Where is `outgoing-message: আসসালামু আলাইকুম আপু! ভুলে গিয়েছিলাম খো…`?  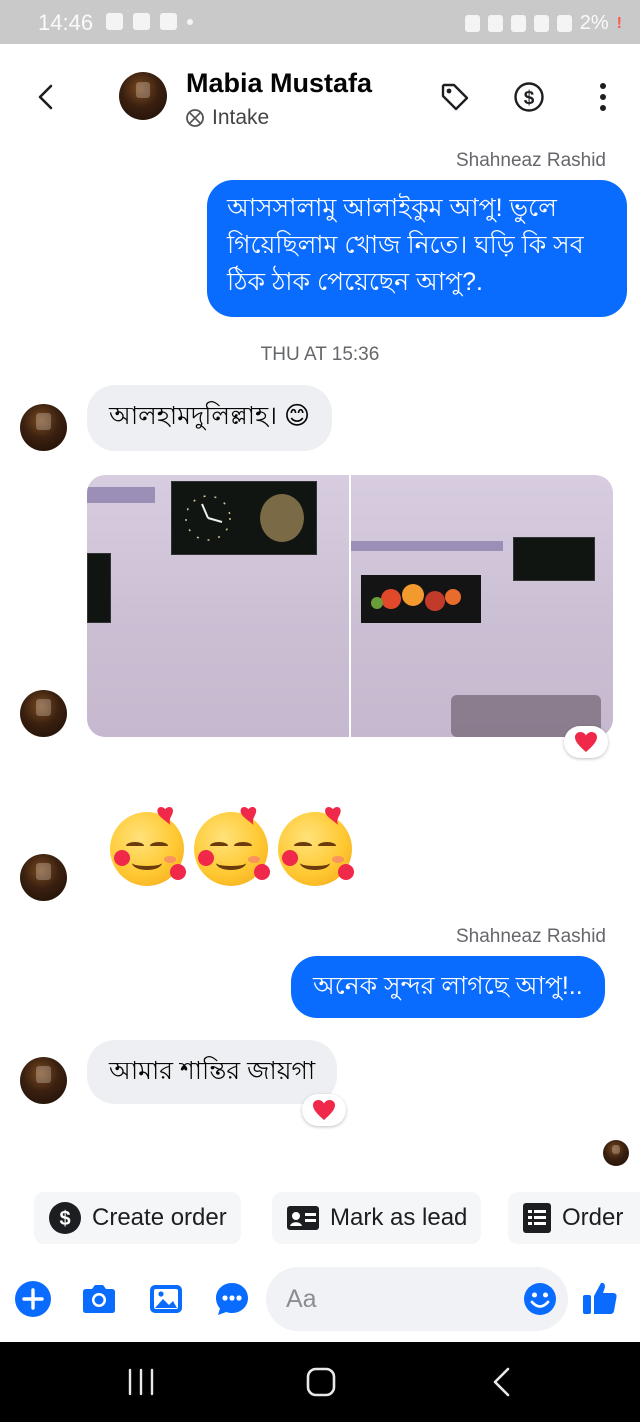 outgoing-message: আসসালামু আলাইকুম আপু! ভুলে গিয়েছিলাম খো… is located at coordinates (417, 248).